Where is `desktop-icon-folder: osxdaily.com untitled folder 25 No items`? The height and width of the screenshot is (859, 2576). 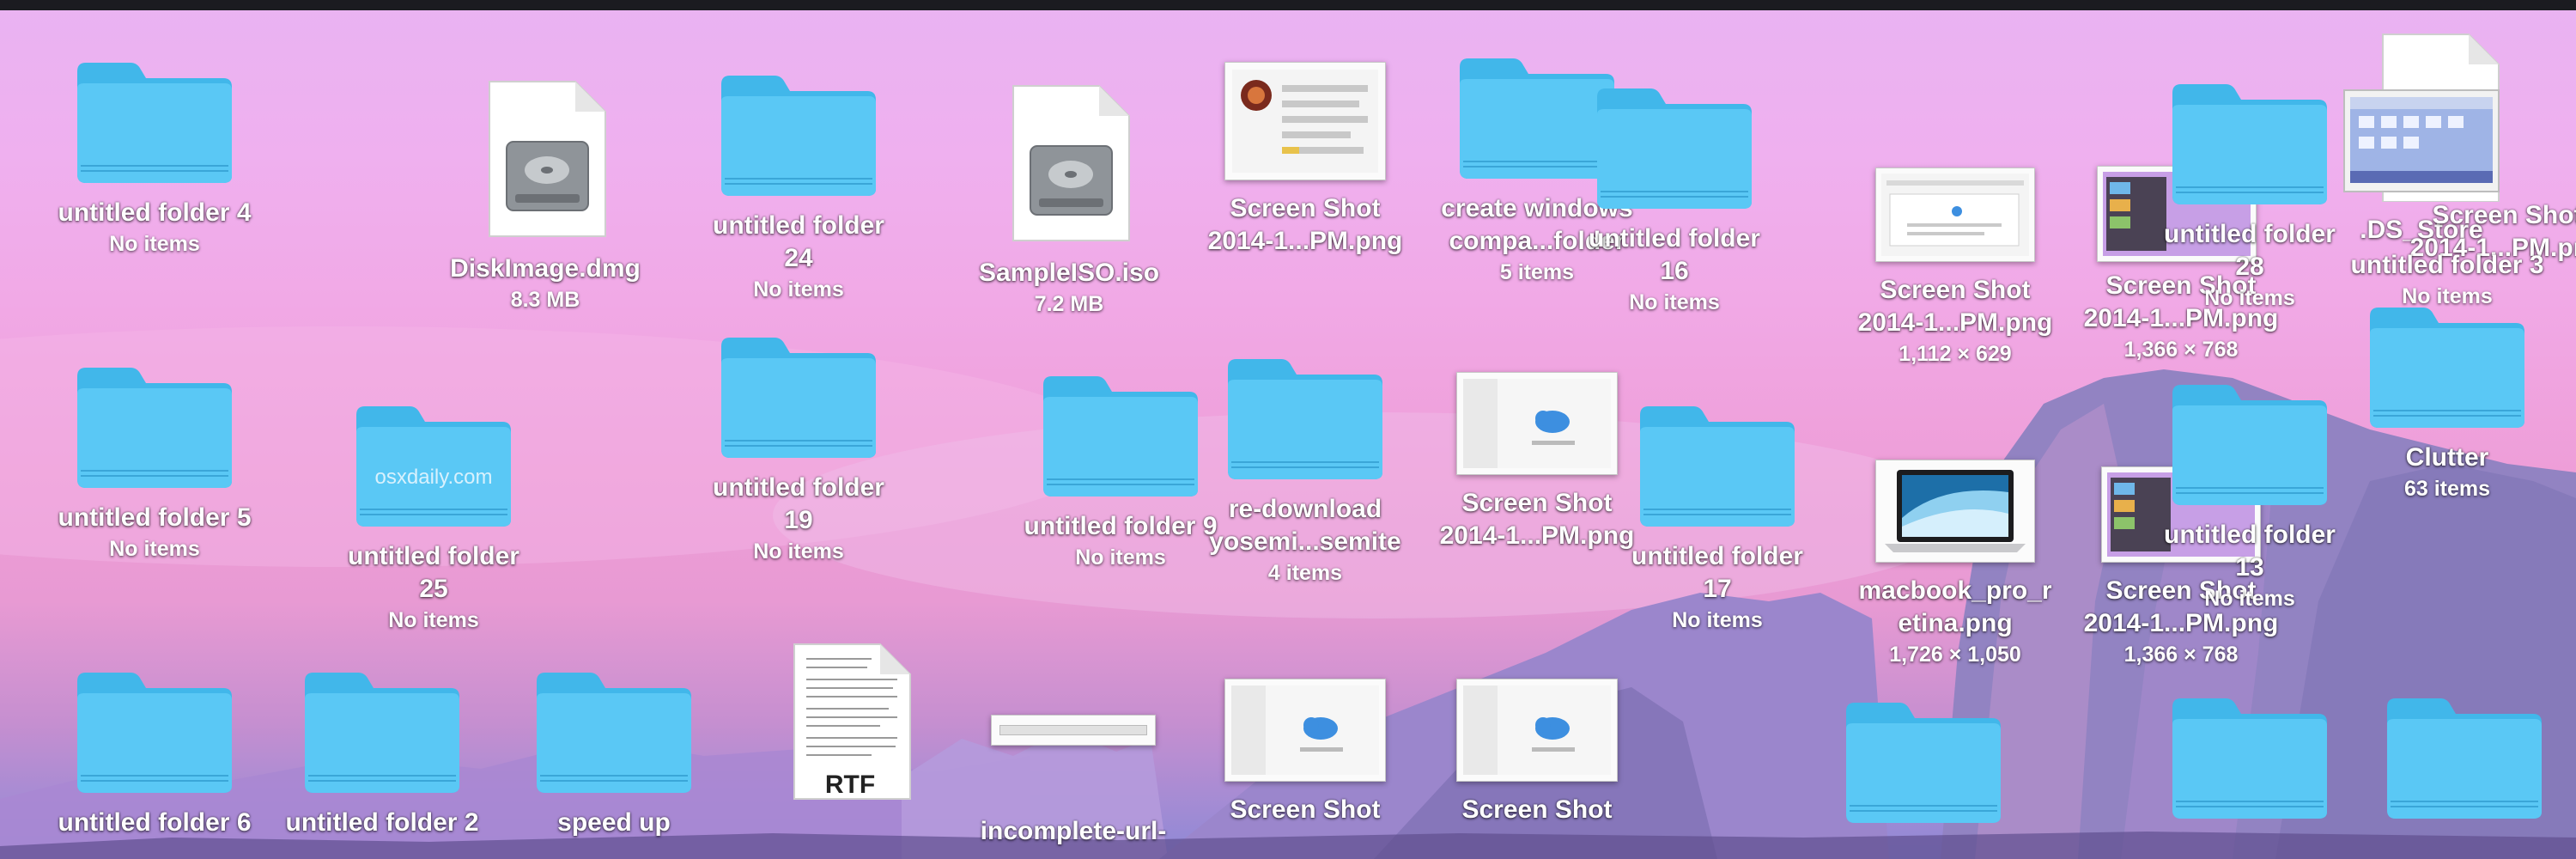 desktop-icon-folder: osxdaily.com untitled folder 25 No items is located at coordinates (433, 513).